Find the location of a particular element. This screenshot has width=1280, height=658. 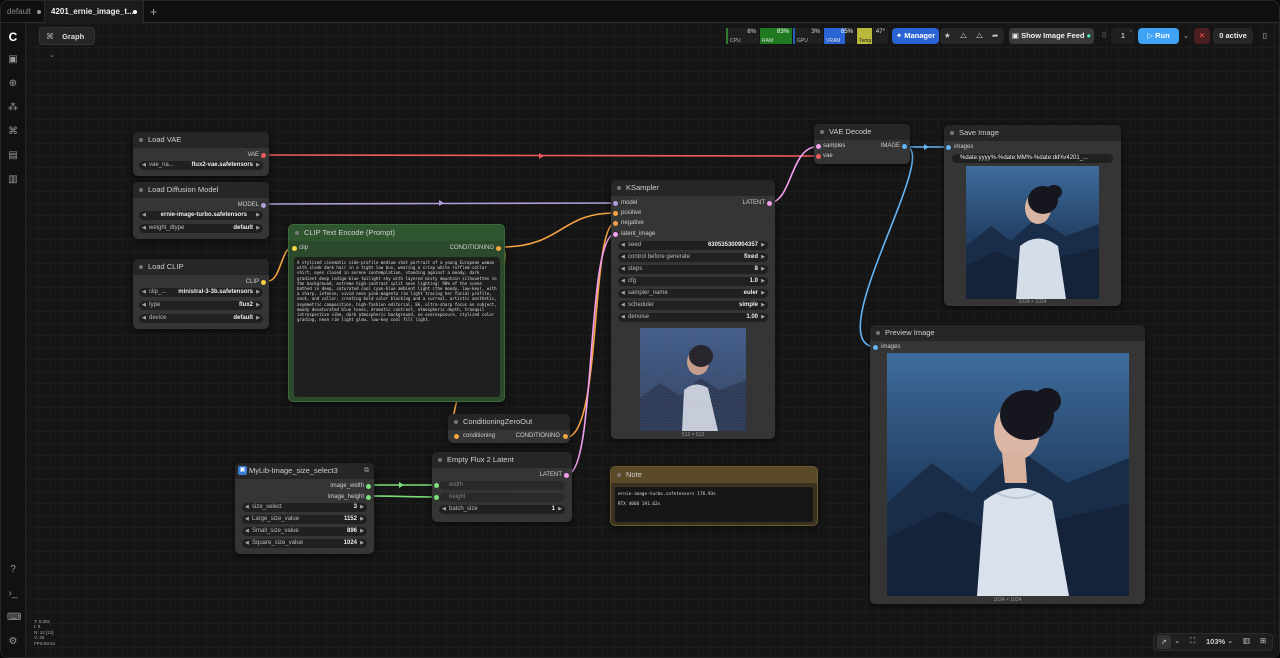

widget-small-size-value: ◀ Small_size_value 896 ▶ is located at coordinates (304, 531).